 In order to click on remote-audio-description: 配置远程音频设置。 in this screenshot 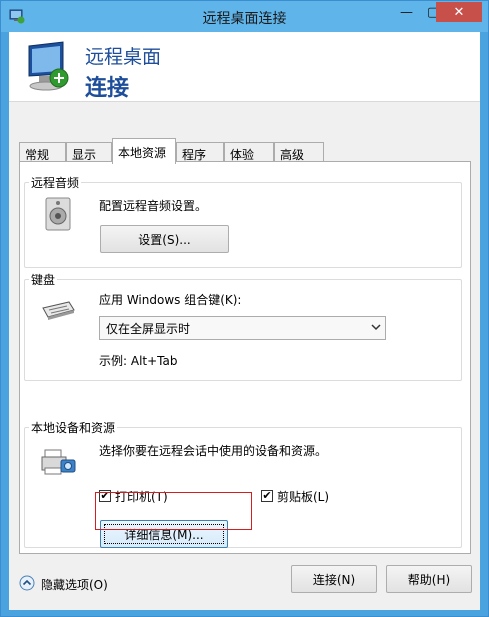, I will do `click(153, 206)`.